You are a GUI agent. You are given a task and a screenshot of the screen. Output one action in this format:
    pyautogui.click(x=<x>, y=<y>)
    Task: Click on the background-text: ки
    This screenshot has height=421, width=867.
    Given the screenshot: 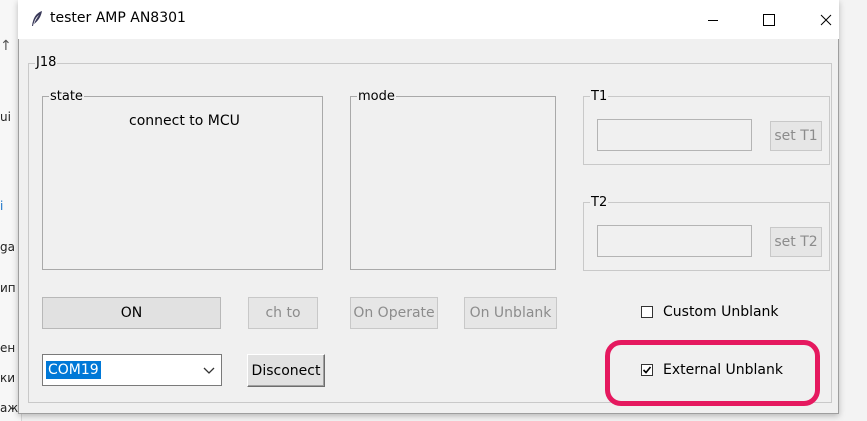 What is the action you would take?
    pyautogui.click(x=8, y=378)
    